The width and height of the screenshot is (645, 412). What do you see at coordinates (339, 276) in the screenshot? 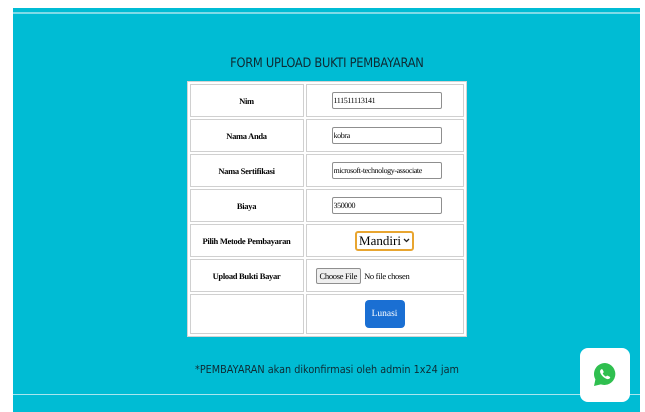
I see `choose-file-button: Choose File` at bounding box center [339, 276].